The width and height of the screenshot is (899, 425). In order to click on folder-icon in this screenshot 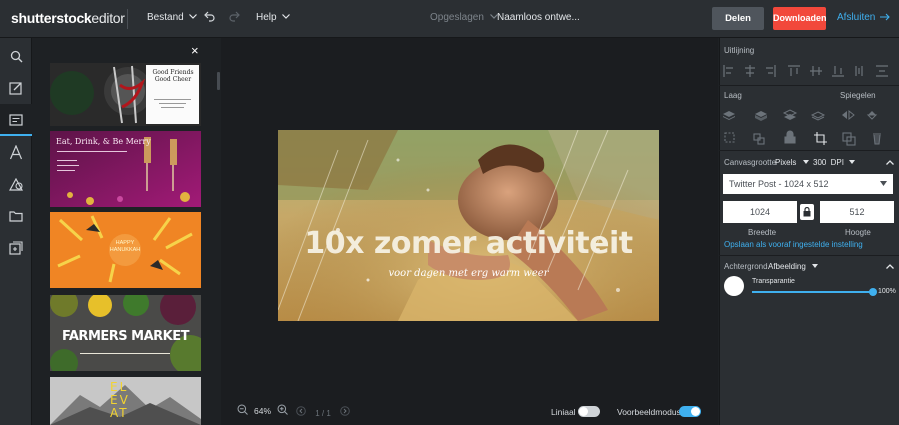, I will do `click(16, 216)`.